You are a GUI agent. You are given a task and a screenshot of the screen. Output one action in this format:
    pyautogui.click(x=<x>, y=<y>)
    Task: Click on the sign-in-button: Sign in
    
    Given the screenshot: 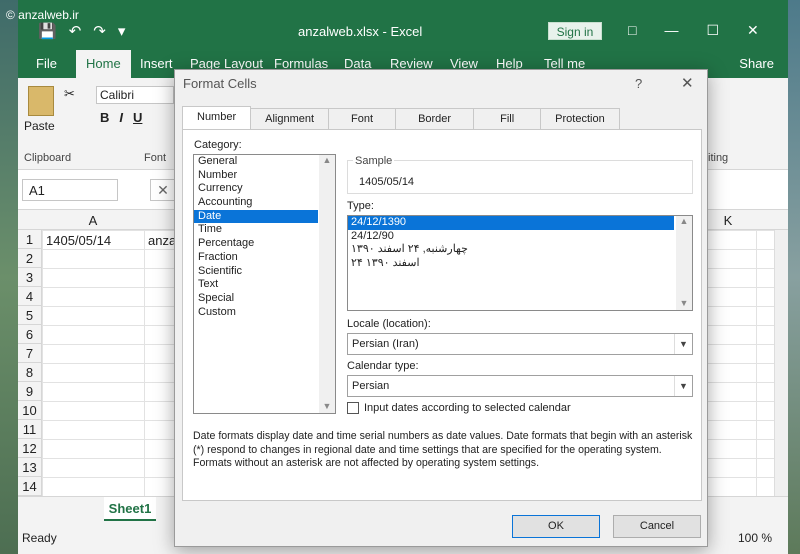 What is the action you would take?
    pyautogui.click(x=575, y=31)
    